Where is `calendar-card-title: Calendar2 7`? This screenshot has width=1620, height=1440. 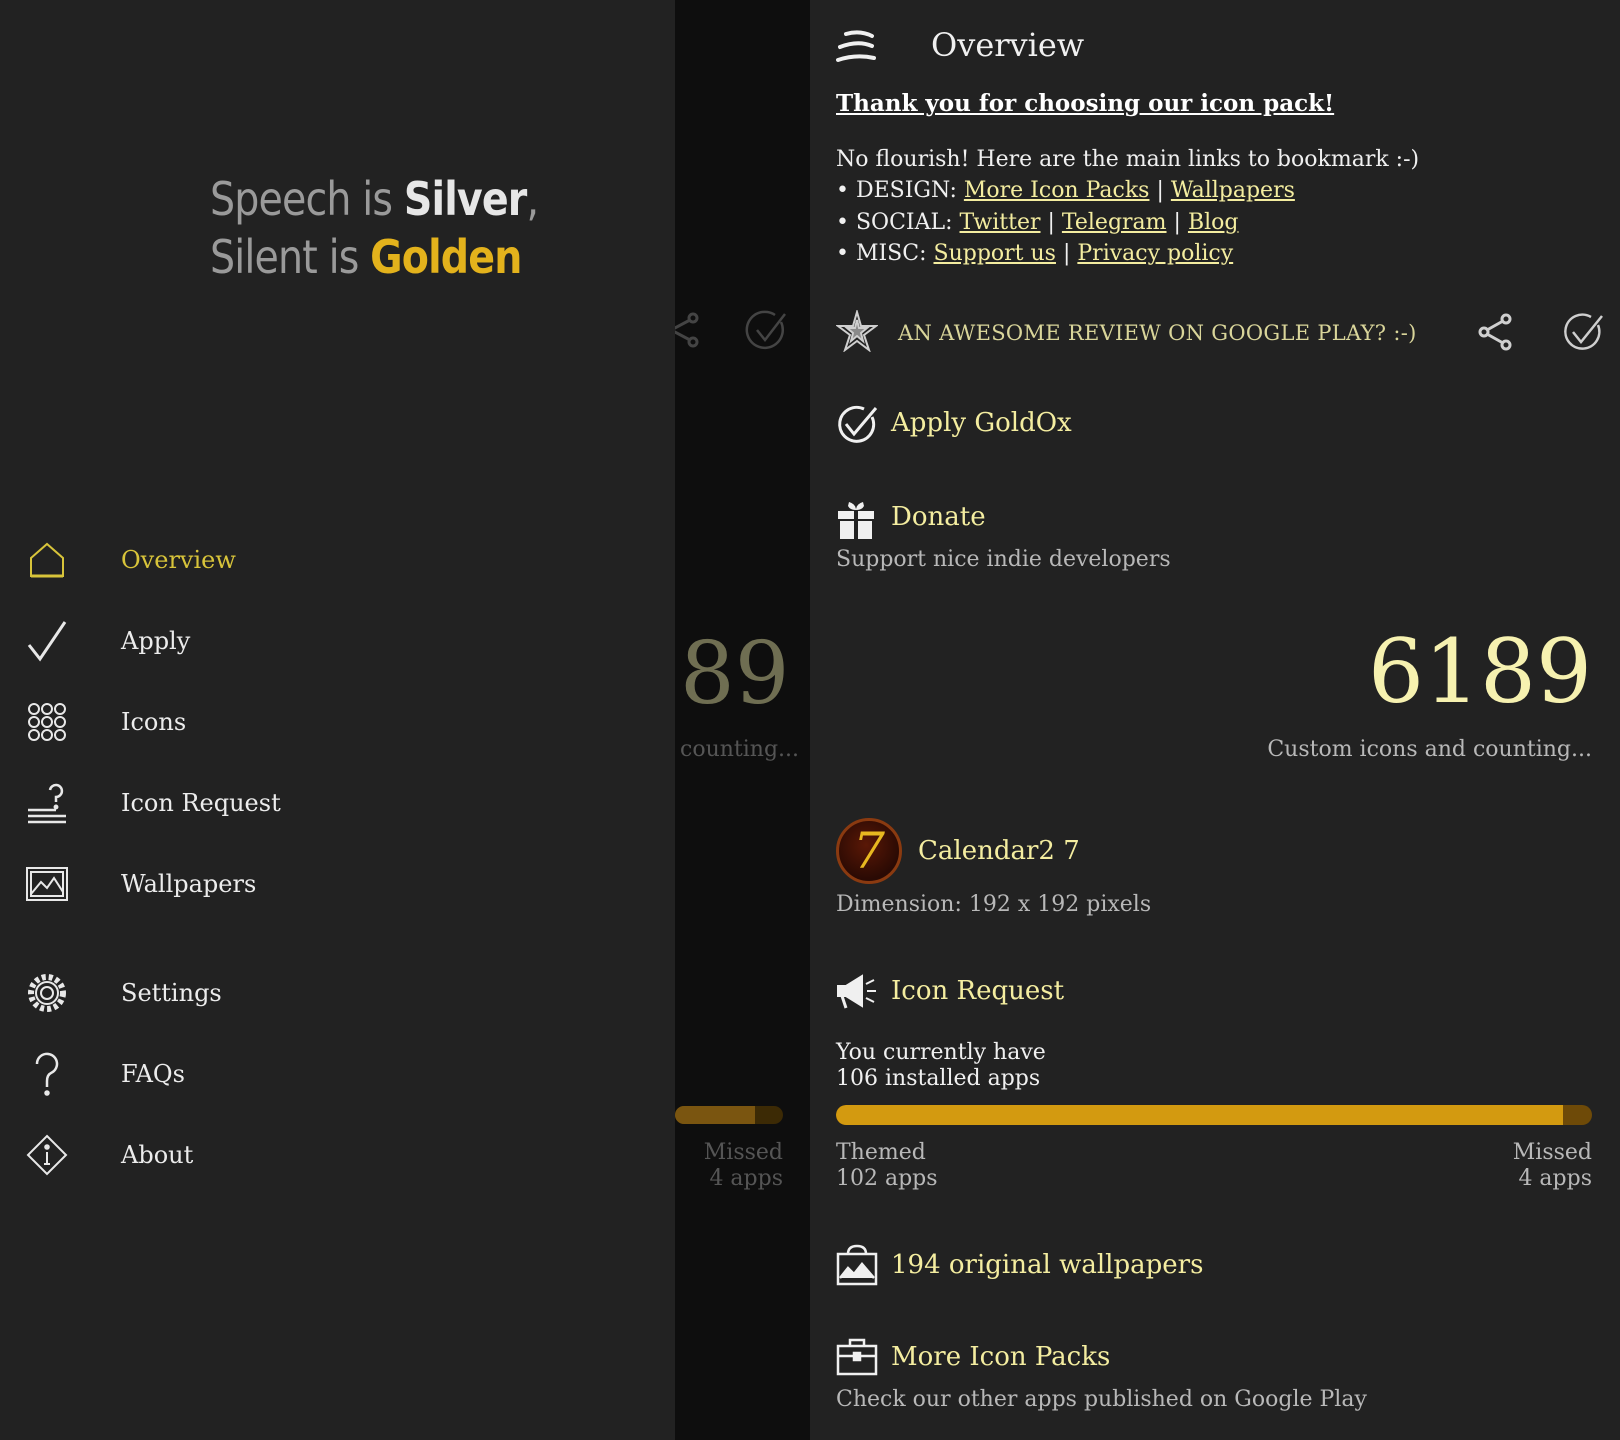 calendar-card-title: Calendar2 7 is located at coordinates (999, 851).